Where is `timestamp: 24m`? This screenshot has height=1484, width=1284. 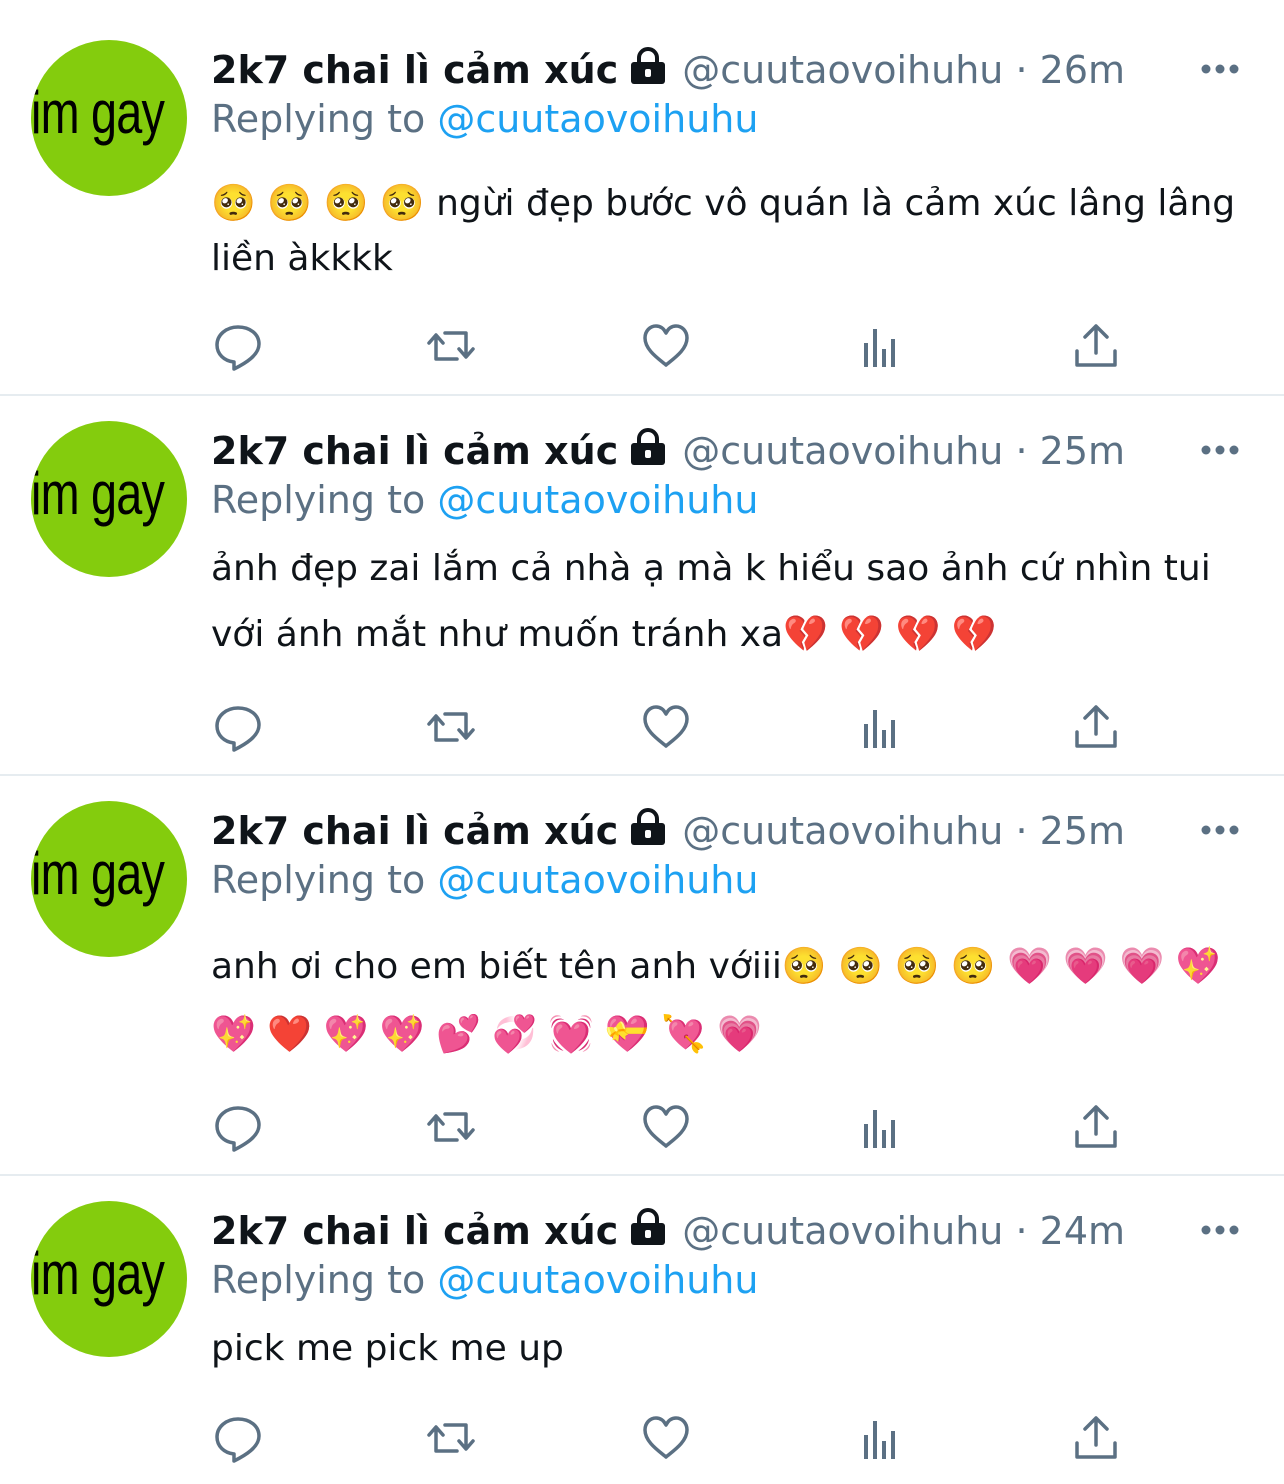 timestamp: 24m is located at coordinates (1082, 1231).